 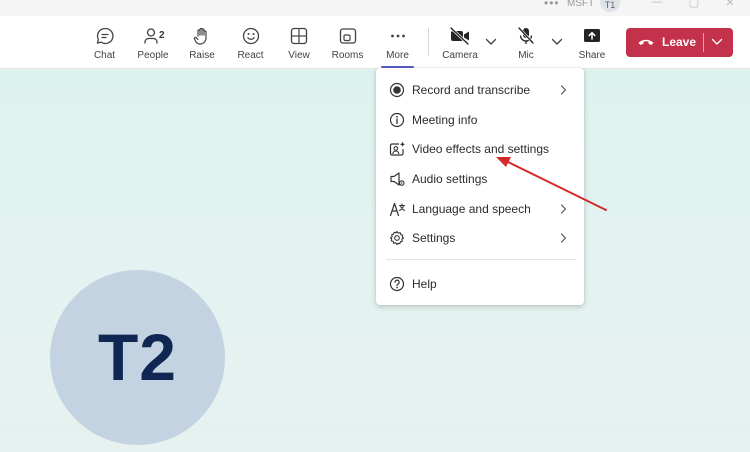 What do you see at coordinates (610, 6) in the screenshot?
I see `profile-avatar: T1` at bounding box center [610, 6].